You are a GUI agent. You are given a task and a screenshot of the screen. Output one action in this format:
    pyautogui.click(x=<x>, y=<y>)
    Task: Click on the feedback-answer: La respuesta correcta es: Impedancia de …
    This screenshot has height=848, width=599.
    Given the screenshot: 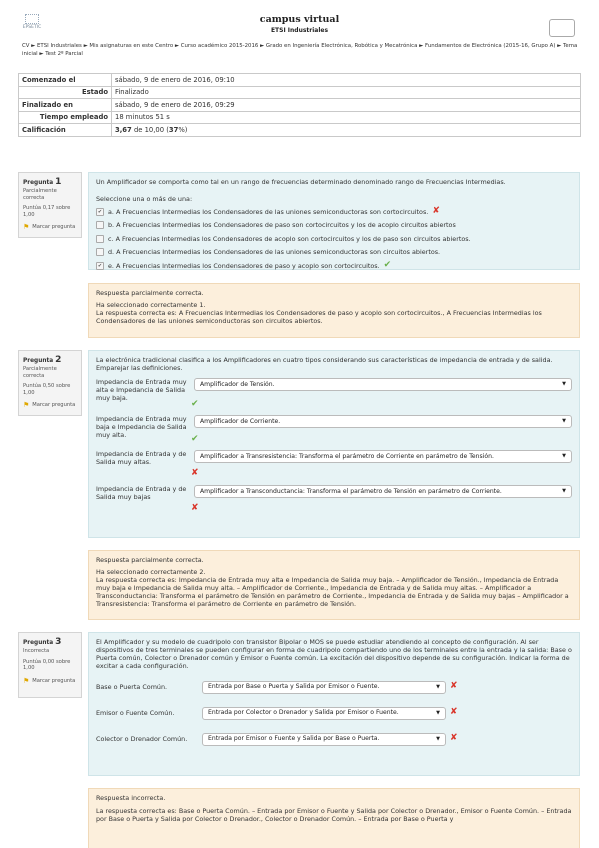 What is the action you would take?
    pyautogui.click(x=332, y=592)
    